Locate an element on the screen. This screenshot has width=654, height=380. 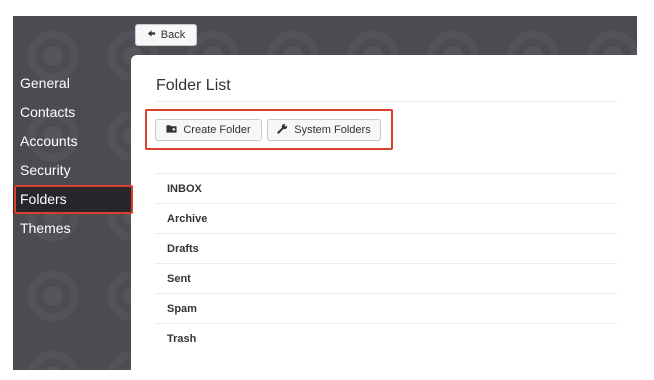
title-divider is located at coordinates (387, 101).